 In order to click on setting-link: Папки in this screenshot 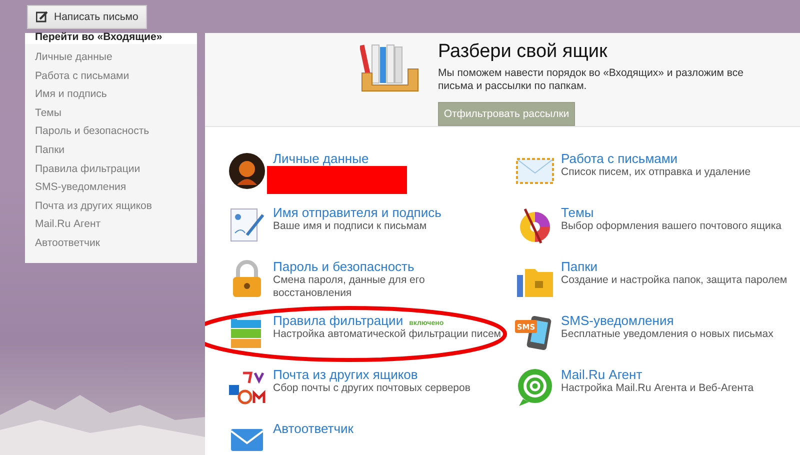, I will do `click(579, 266)`.